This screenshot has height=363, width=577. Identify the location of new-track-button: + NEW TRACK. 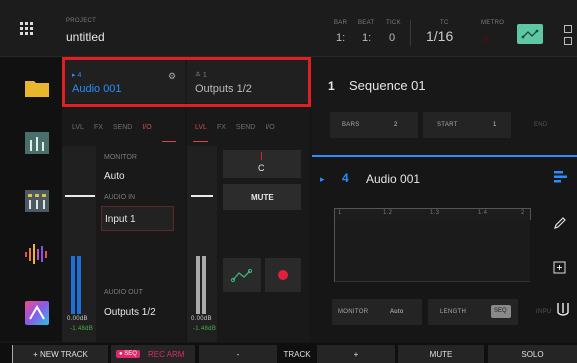
(60, 354).